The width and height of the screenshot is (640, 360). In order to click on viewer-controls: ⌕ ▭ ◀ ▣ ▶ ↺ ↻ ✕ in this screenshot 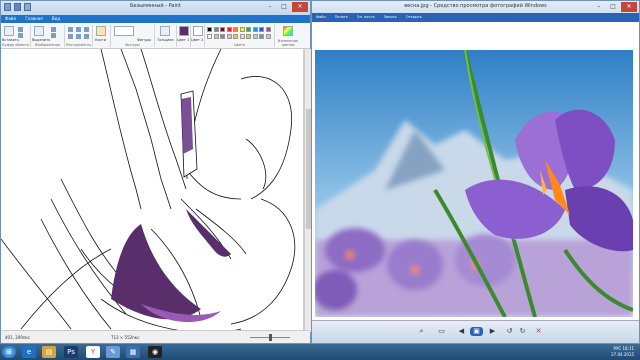, I will do `click(475, 331)`.